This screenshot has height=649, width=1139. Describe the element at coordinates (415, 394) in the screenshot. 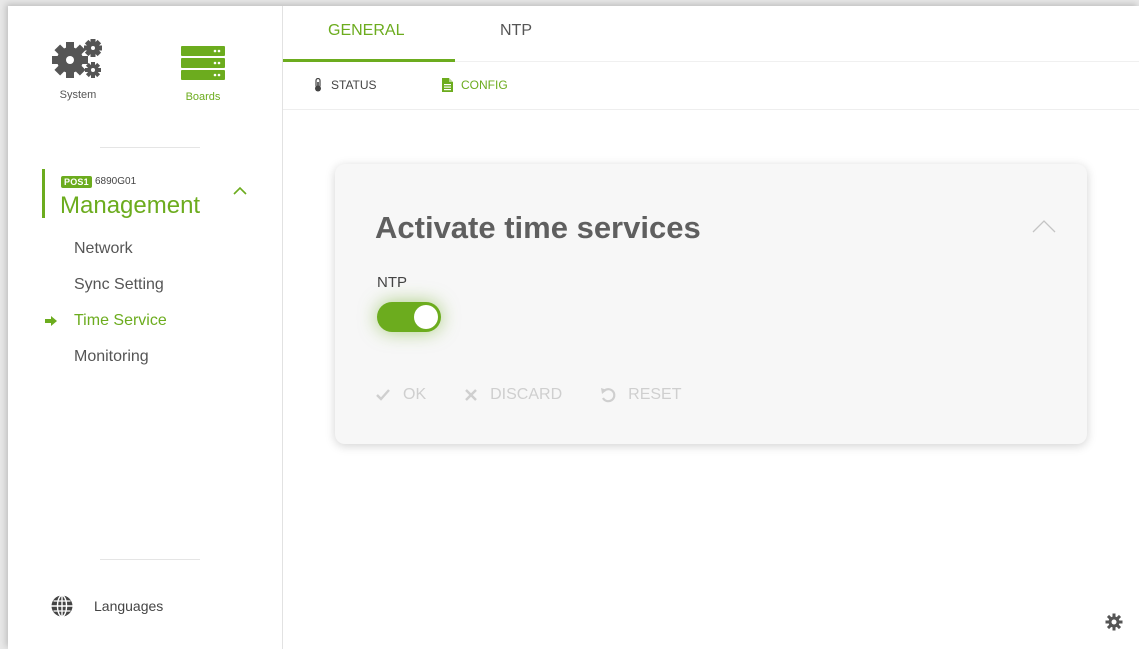

I see `ok-label: OK` at that location.